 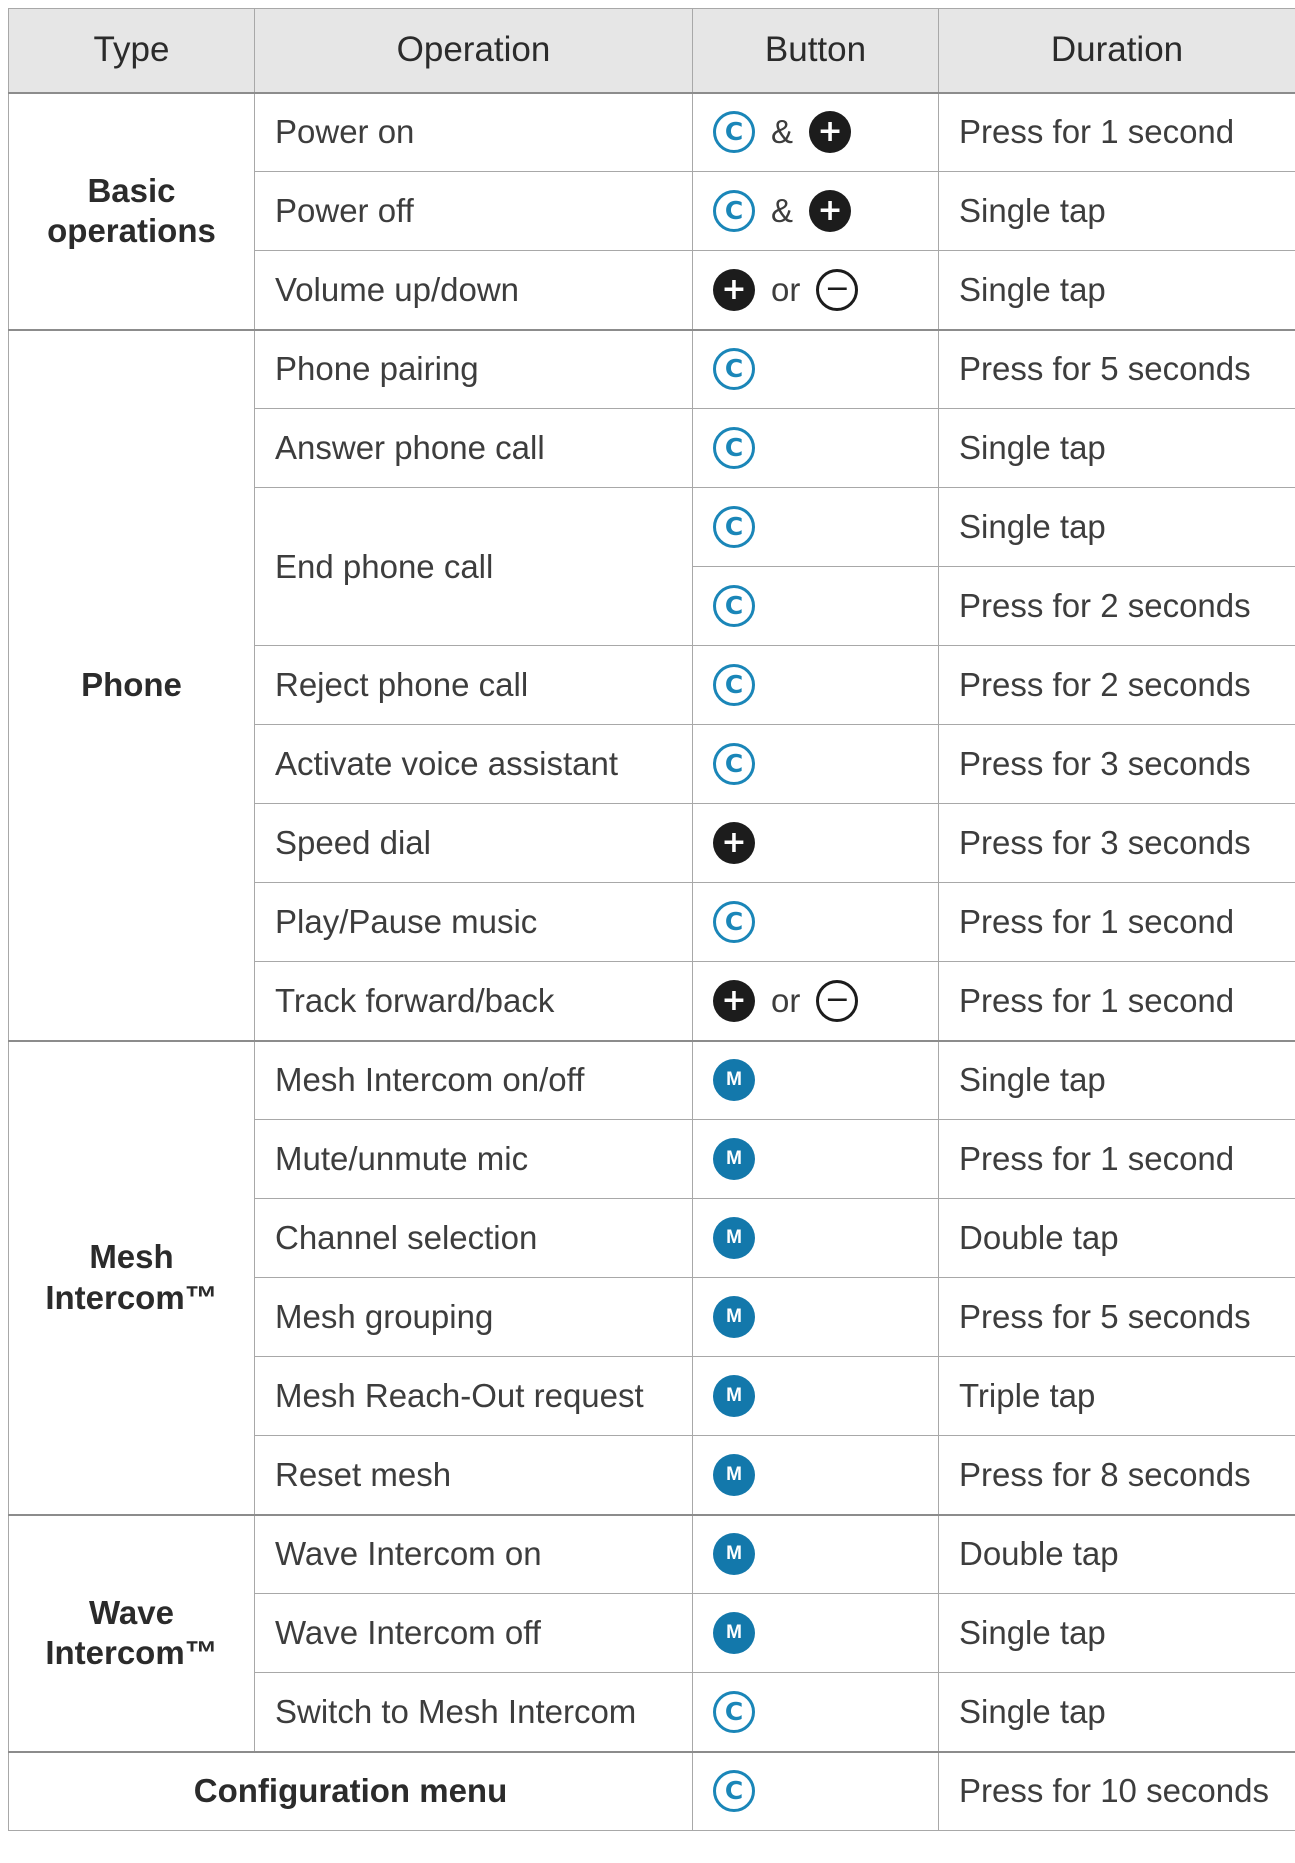 I want to click on duration-cell: Press for 10 seconds, so click(x=1116, y=1790).